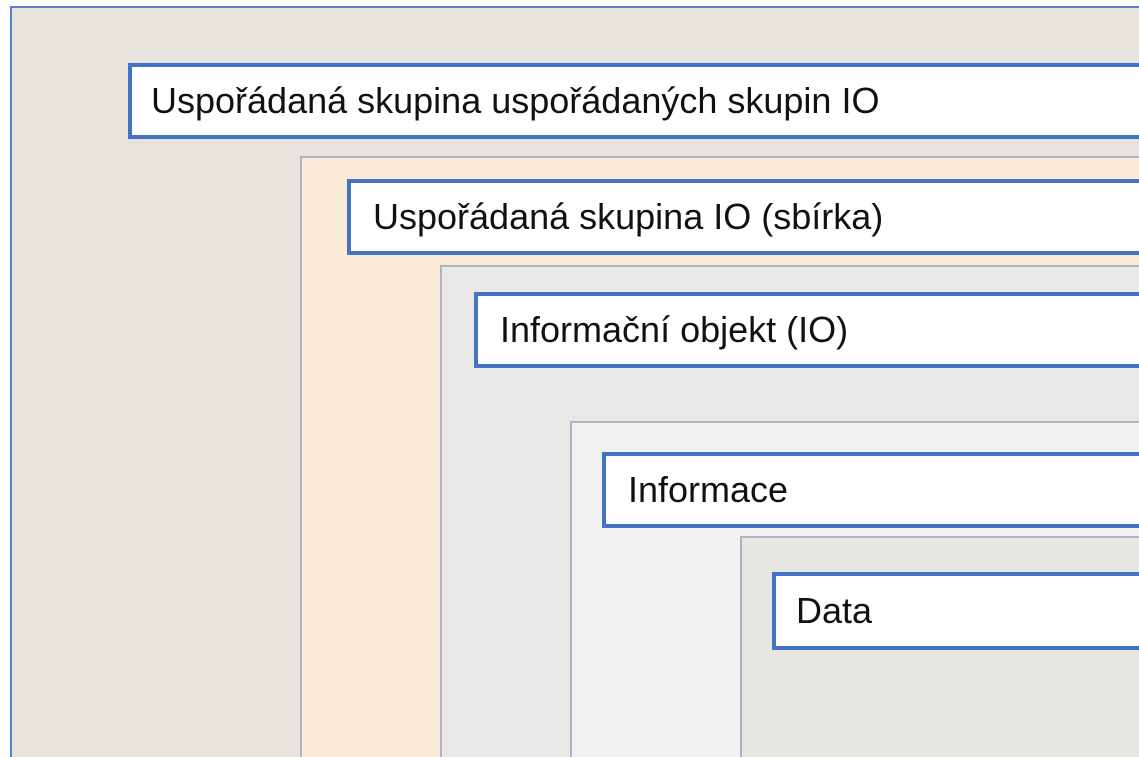  Describe the element at coordinates (870, 490) in the screenshot. I see `label-information: Informace` at that location.